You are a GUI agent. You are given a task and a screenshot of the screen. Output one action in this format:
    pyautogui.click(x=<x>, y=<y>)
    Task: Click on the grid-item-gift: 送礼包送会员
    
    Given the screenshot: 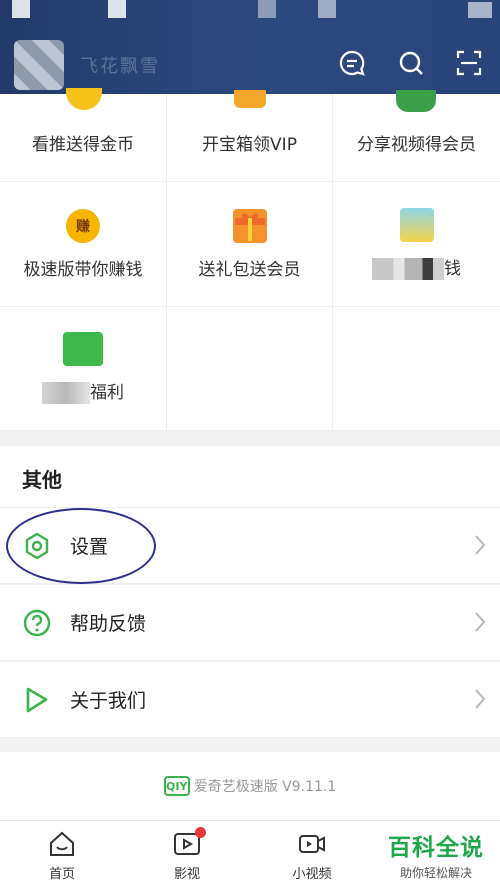 What is the action you would take?
    pyautogui.click(x=250, y=244)
    